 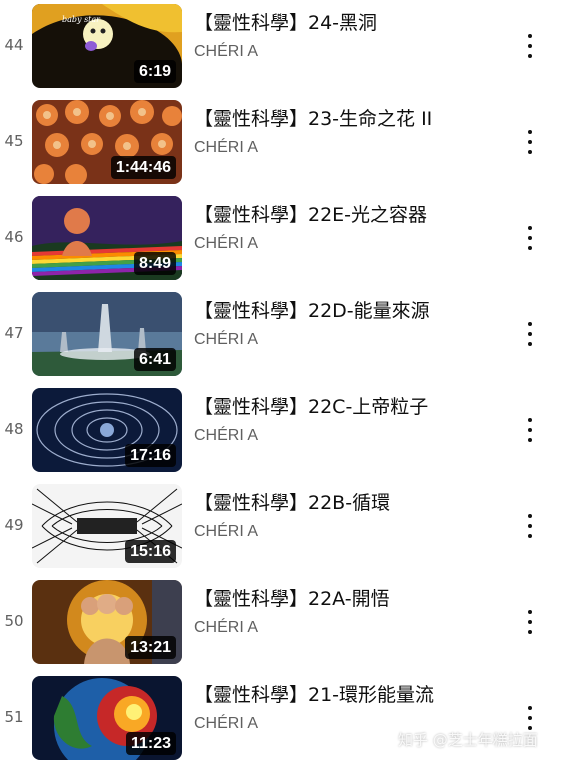 What do you see at coordinates (154, 263) in the screenshot?
I see `video-duration: 8:49` at bounding box center [154, 263].